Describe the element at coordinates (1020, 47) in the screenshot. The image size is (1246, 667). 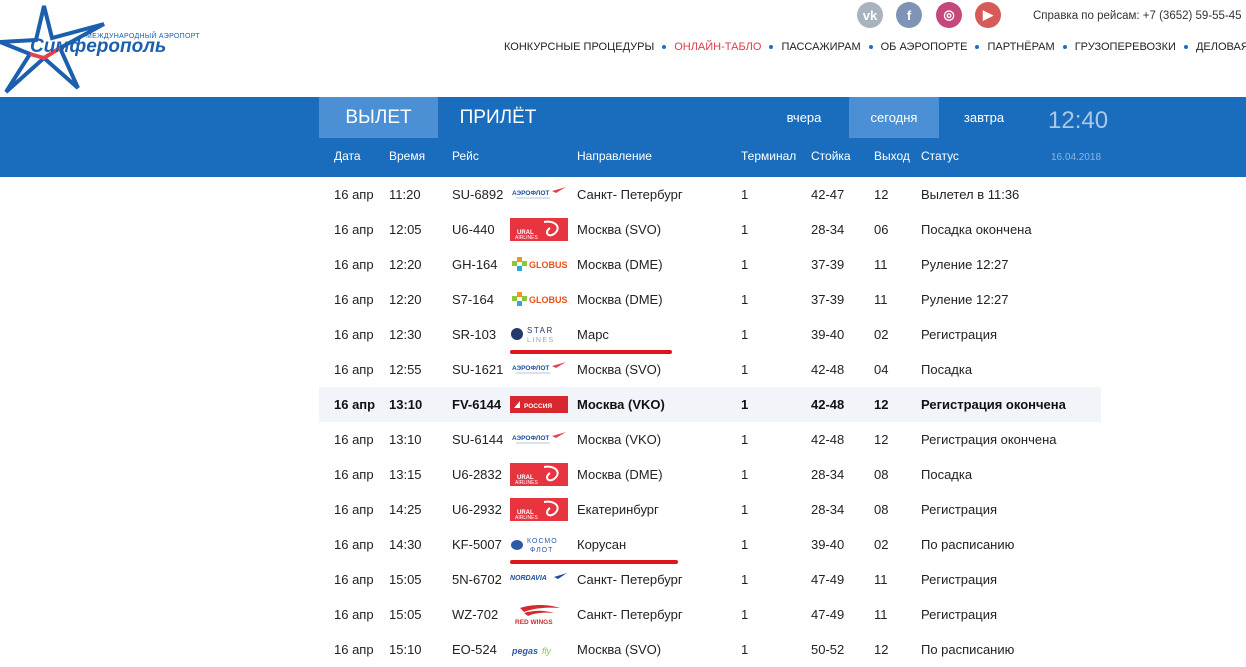
I see `nav-item: ПАРТНЁРАМ` at that location.